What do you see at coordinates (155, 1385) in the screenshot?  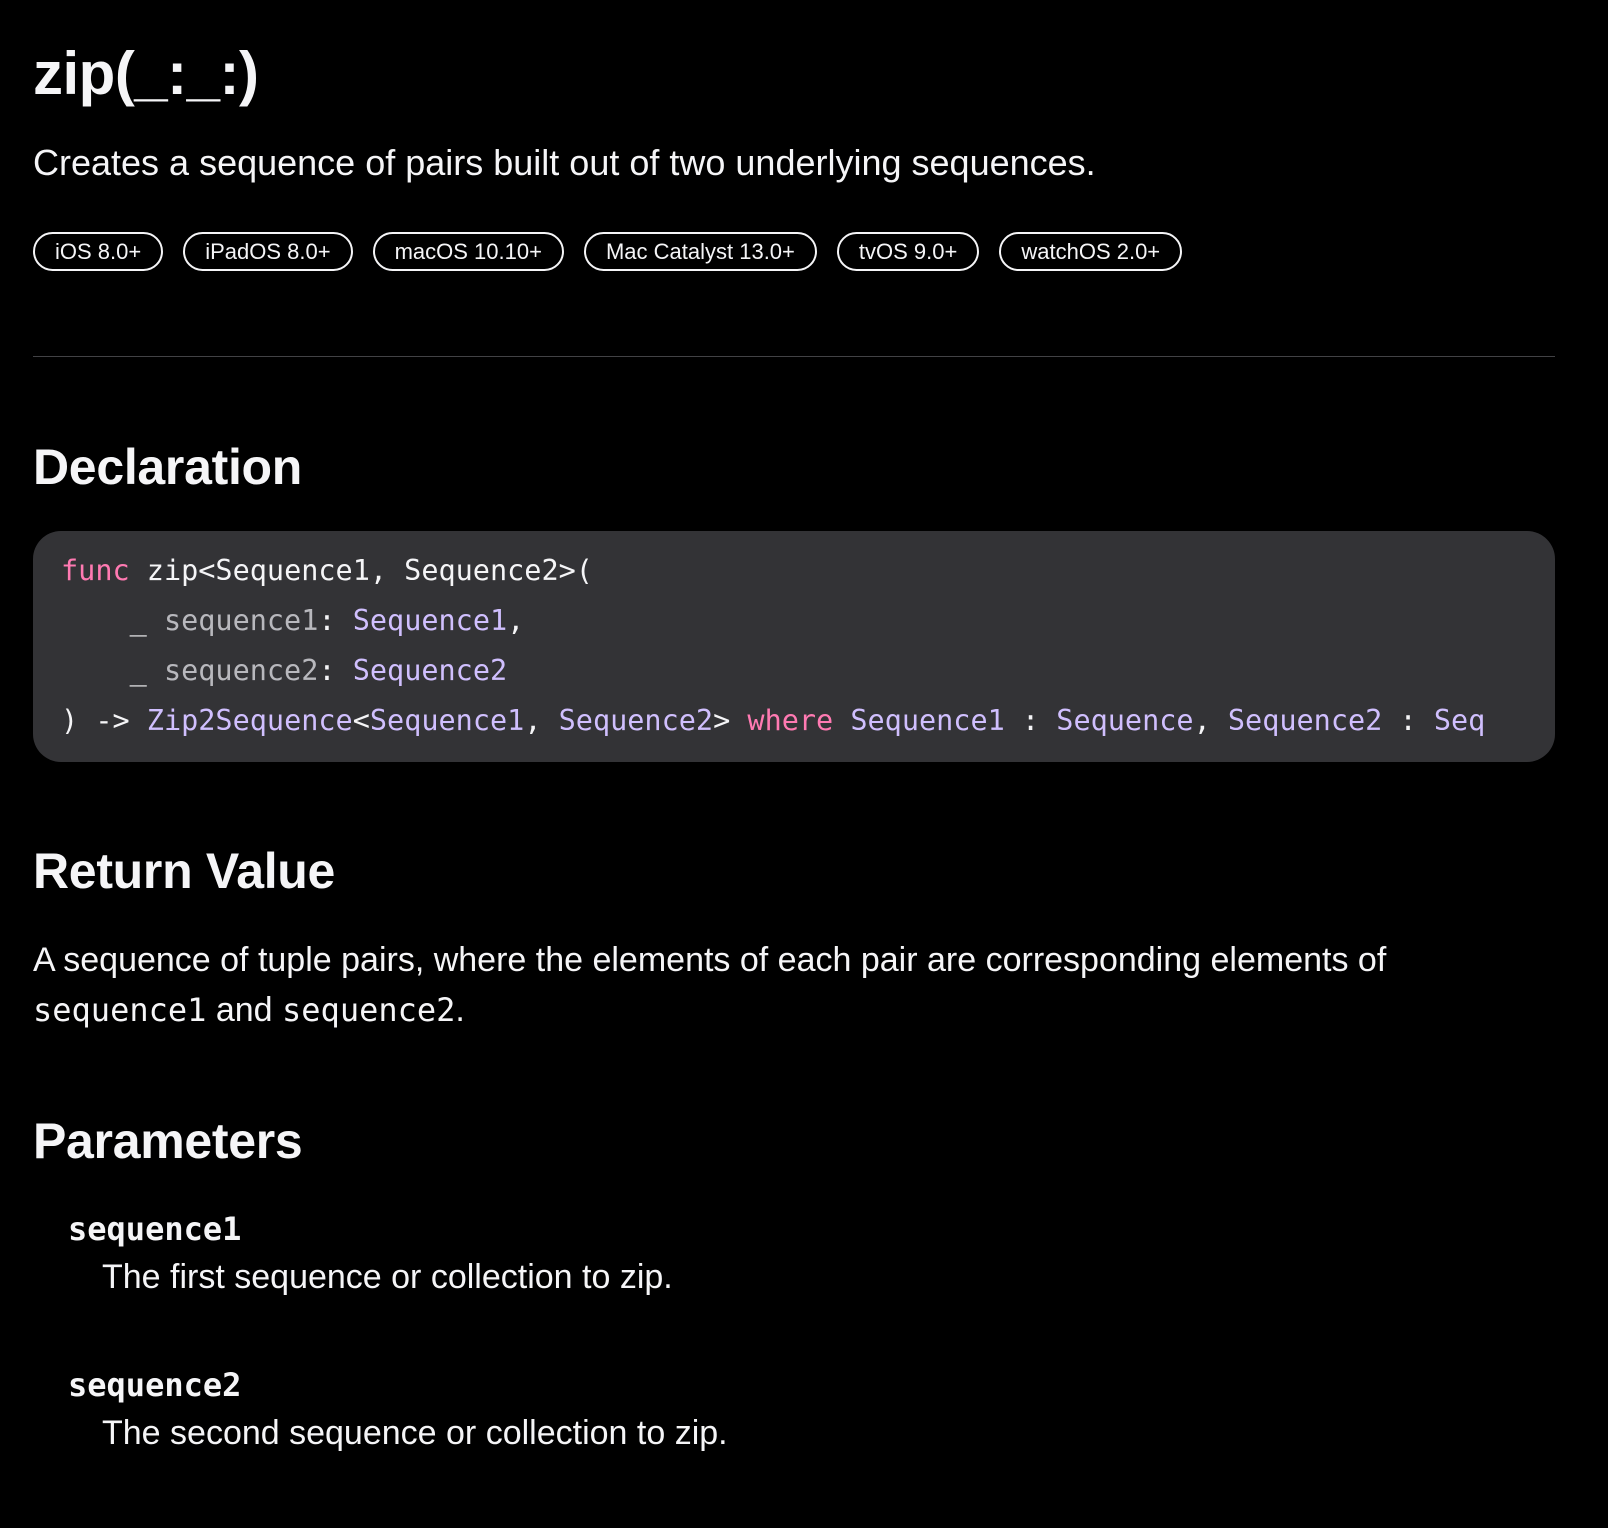 I see `parameter-name: sequence2` at bounding box center [155, 1385].